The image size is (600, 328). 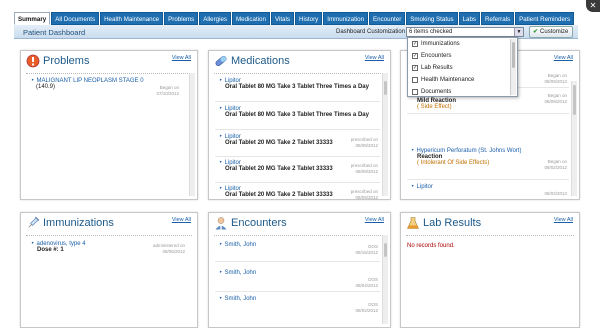 What do you see at coordinates (593, 6) in the screenshot?
I see `close-icon: ✕` at bounding box center [593, 6].